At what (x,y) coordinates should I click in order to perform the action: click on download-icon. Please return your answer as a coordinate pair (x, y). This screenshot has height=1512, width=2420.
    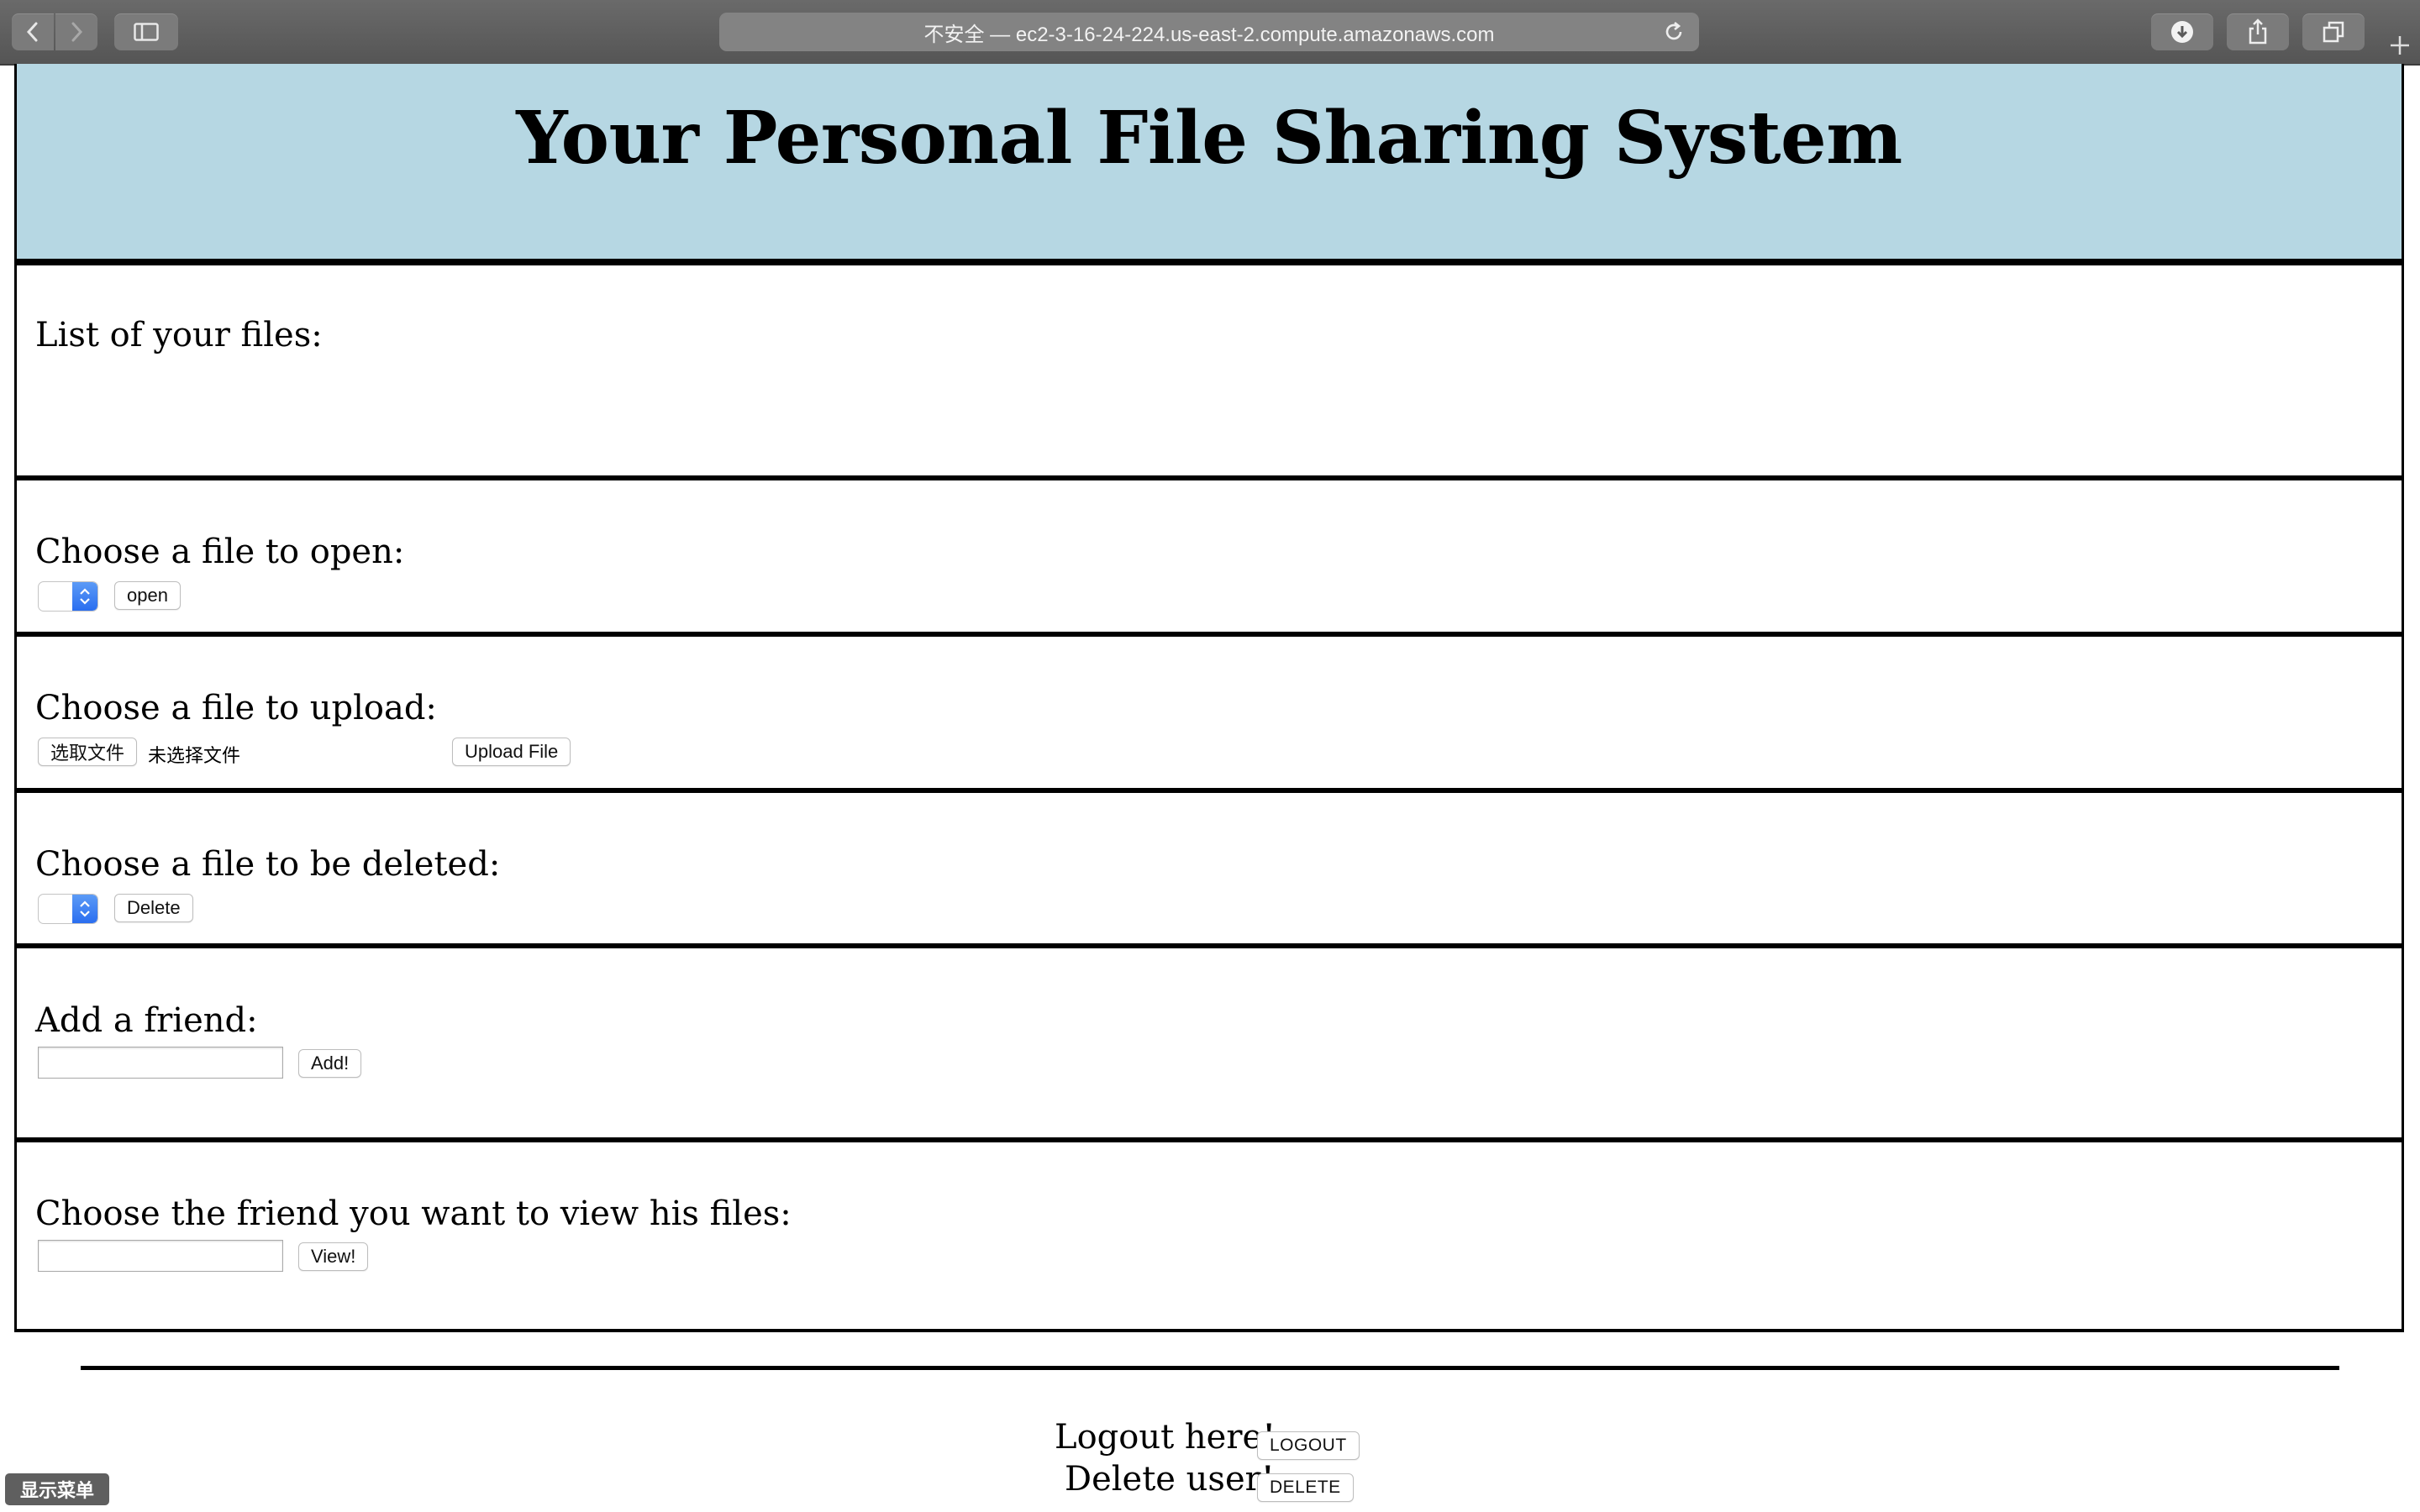
    Looking at the image, I should click on (2182, 32).